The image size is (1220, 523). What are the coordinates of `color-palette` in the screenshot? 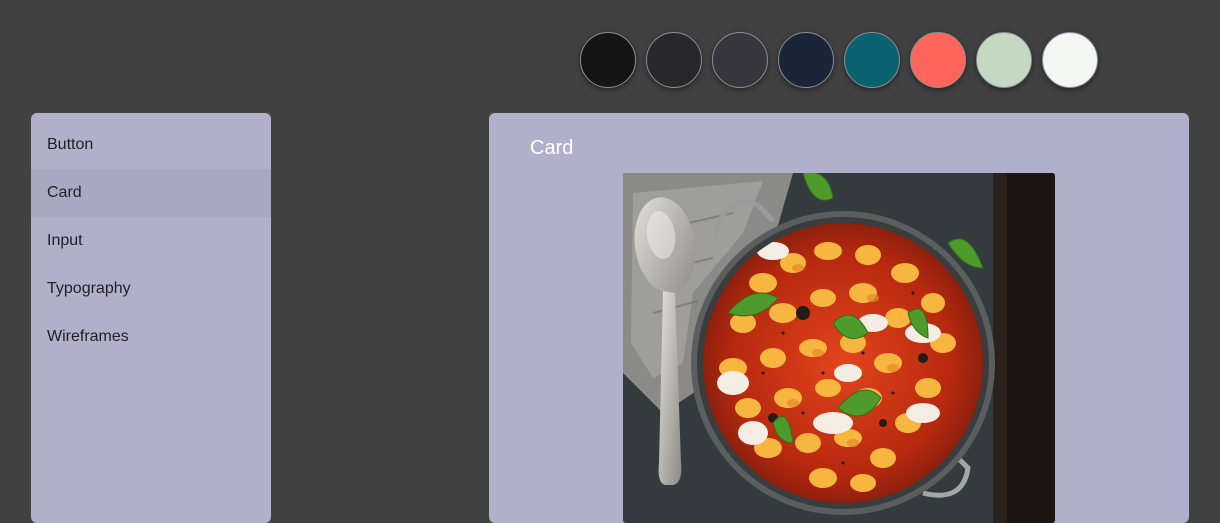 It's located at (839, 60).